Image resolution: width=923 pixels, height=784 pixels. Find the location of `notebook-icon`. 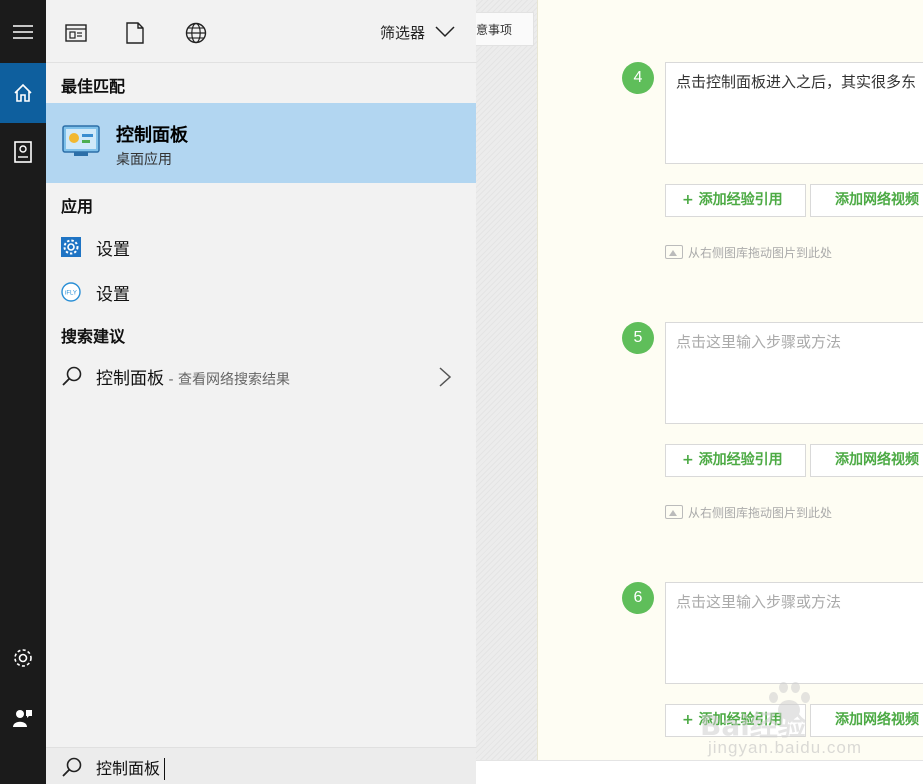

notebook-icon is located at coordinates (23, 152).